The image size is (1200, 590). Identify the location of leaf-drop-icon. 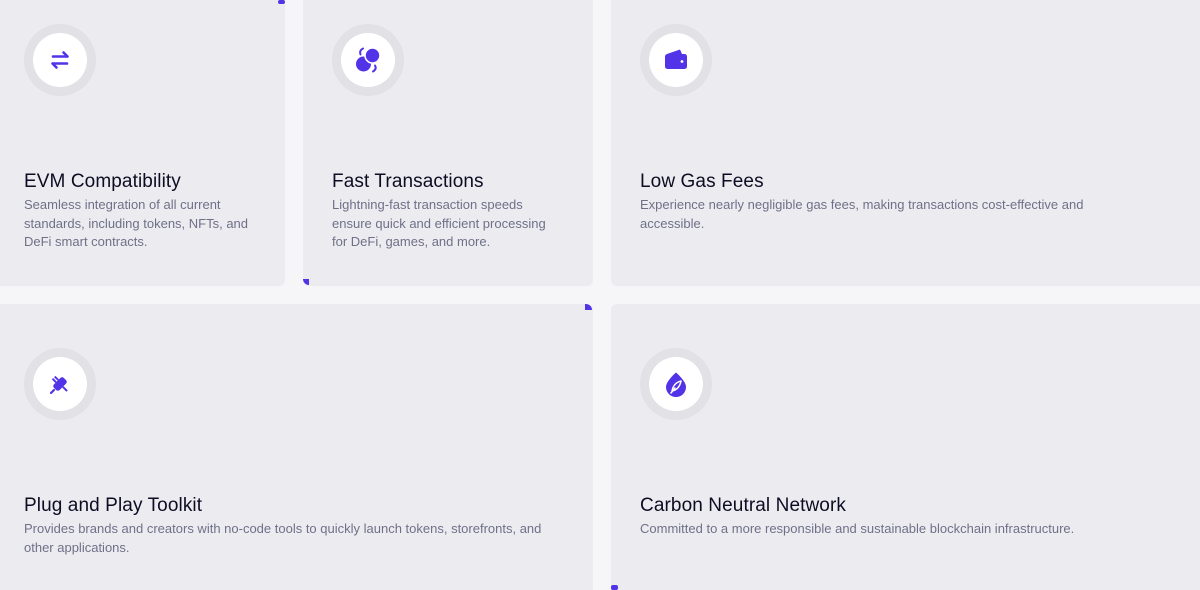
(676, 384).